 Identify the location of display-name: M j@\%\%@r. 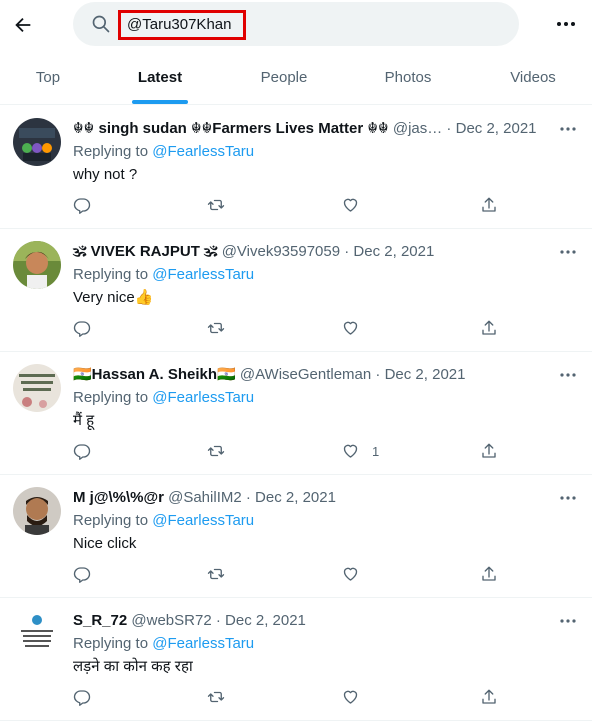
(118, 497).